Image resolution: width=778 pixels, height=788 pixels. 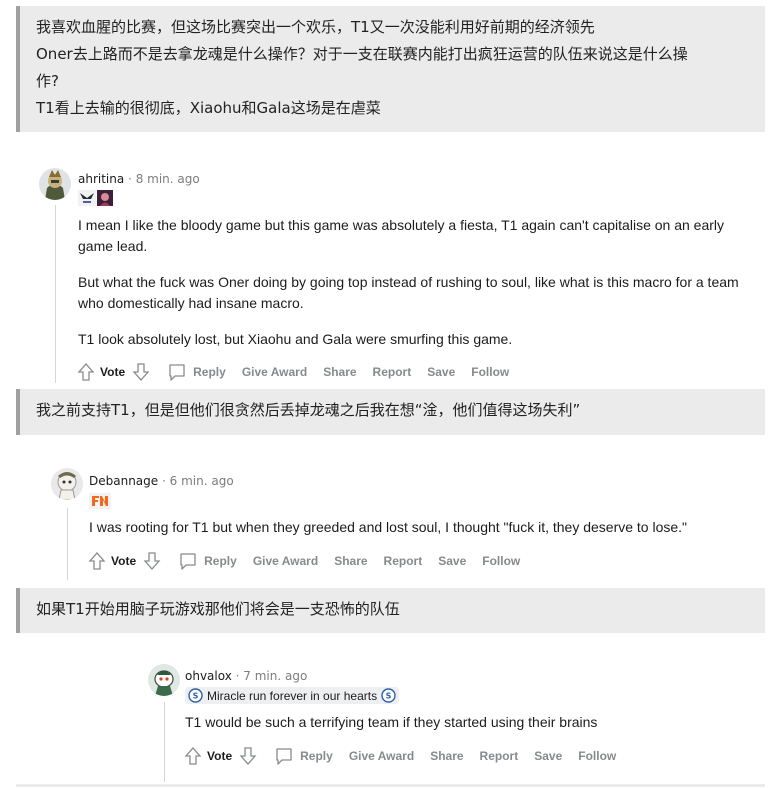 I want to click on comment-meta: ohvalox · 7 min. ago, so click(x=246, y=676).